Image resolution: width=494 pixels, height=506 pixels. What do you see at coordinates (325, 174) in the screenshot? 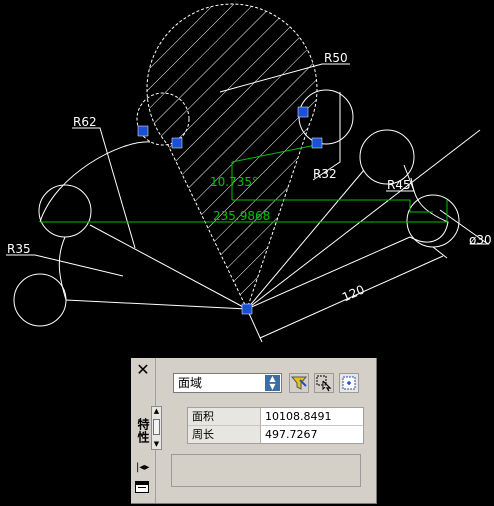
I see `label-r32: R32` at bounding box center [325, 174].